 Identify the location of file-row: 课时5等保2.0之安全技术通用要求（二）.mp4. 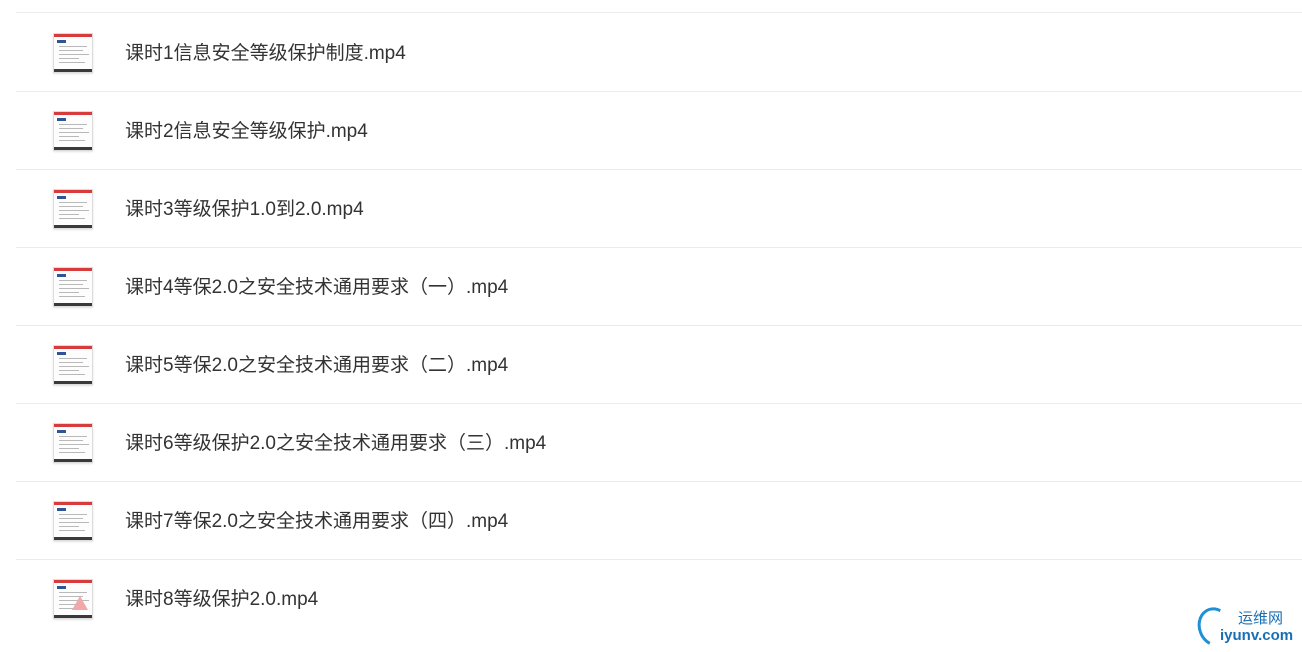
(659, 365).